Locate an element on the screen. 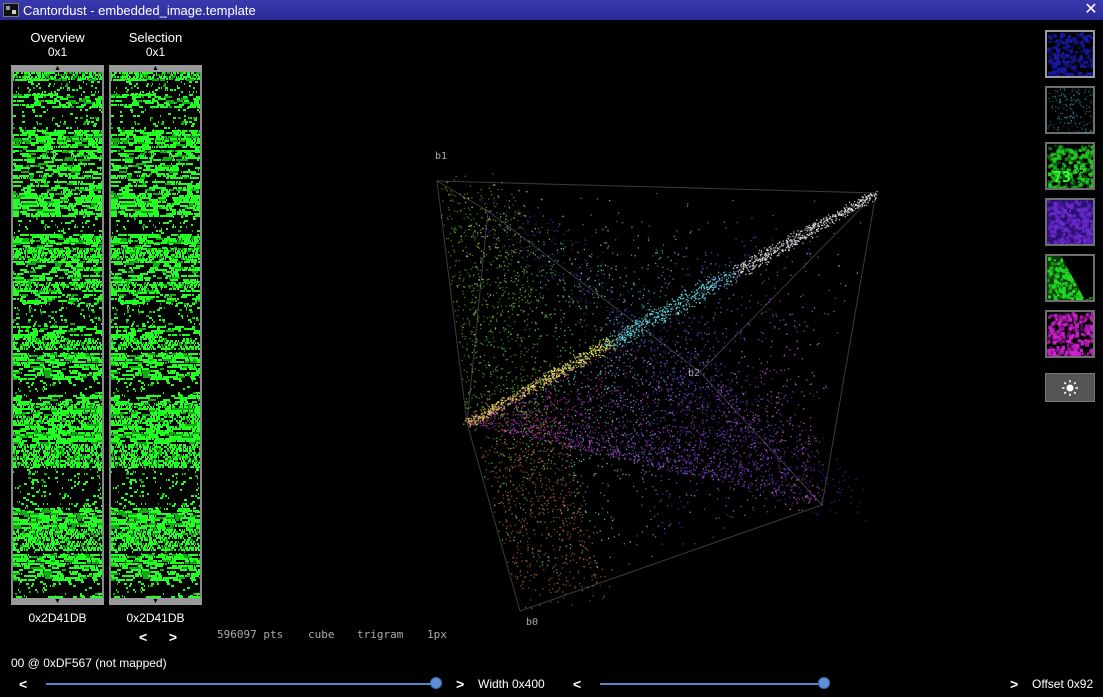  ascii-overlay-subtext: 65 is located at coordinates (1079, 171).